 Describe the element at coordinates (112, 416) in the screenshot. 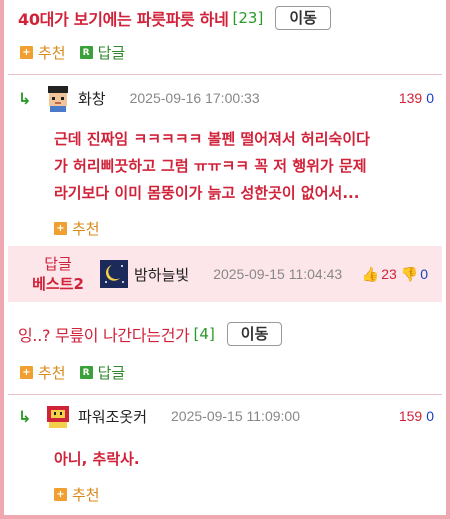

I see `nickname: 파워조옷커` at that location.